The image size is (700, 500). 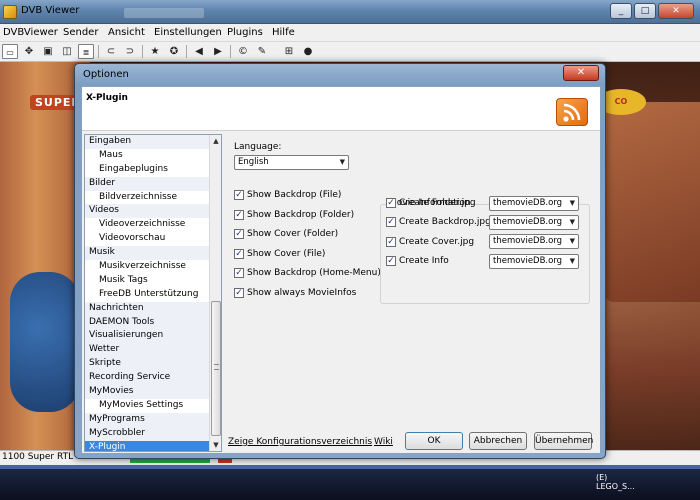 What do you see at coordinates (300, 442) in the screenshot?
I see `show-config-dir-link: Zeige Konfigurationsverzeichnis` at bounding box center [300, 442].